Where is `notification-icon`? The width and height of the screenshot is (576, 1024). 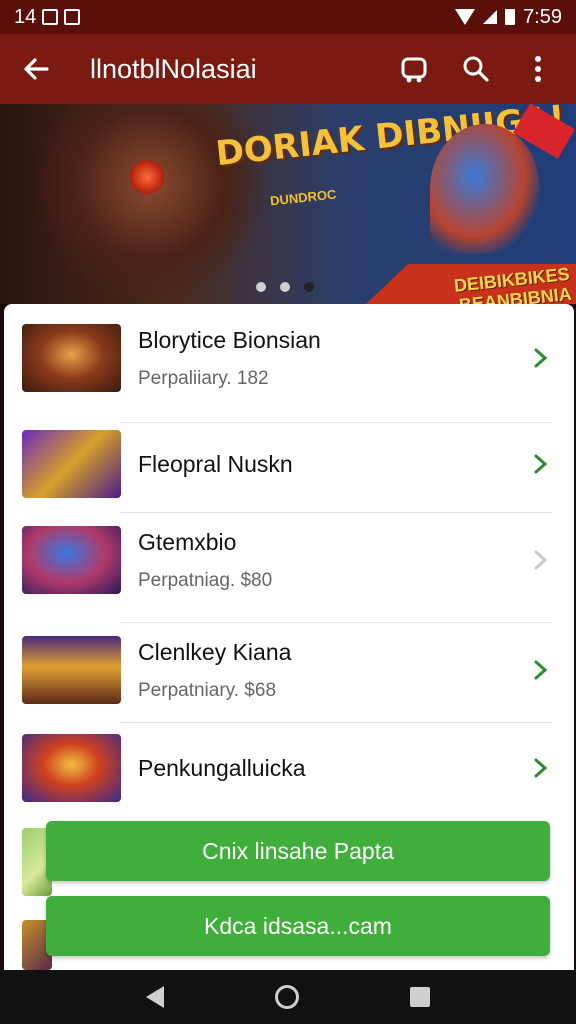
notification-icon is located at coordinates (50, 17).